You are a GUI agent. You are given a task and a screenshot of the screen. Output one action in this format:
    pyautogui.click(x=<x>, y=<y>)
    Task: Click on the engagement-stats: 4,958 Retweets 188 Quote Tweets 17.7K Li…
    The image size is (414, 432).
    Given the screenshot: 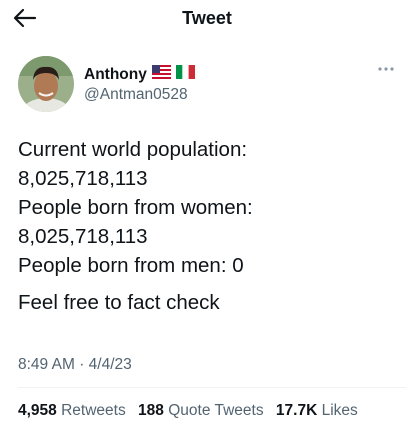 What is the action you would take?
    pyautogui.click(x=192, y=411)
    